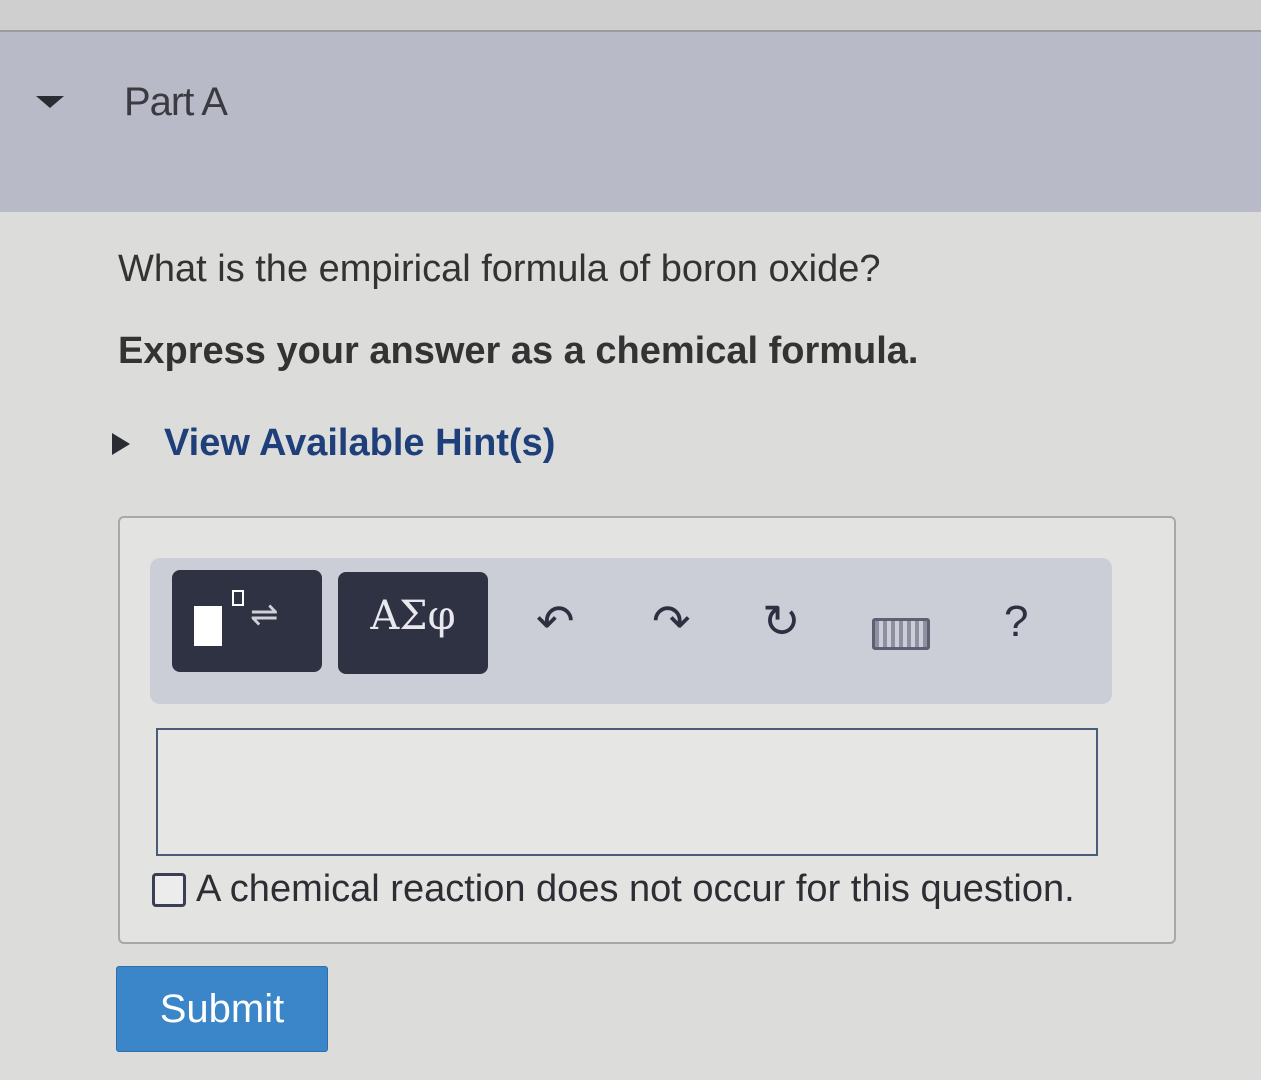  Describe the element at coordinates (781, 621) in the screenshot. I see `reset-icon: ↻` at that location.